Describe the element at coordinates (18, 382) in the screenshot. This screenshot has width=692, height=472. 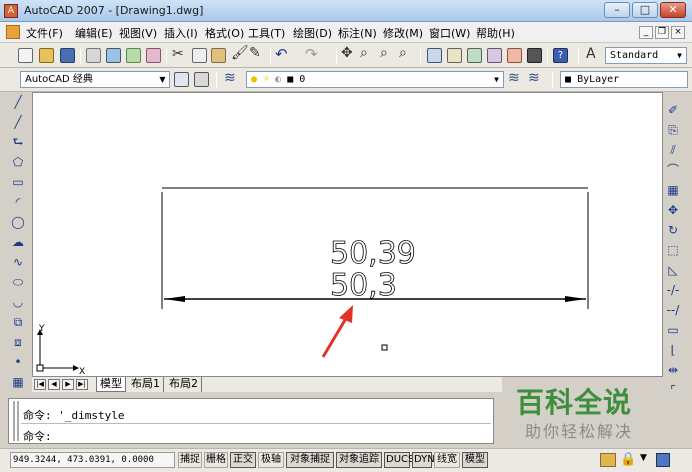
I see `hatch-icon: ▦` at that location.